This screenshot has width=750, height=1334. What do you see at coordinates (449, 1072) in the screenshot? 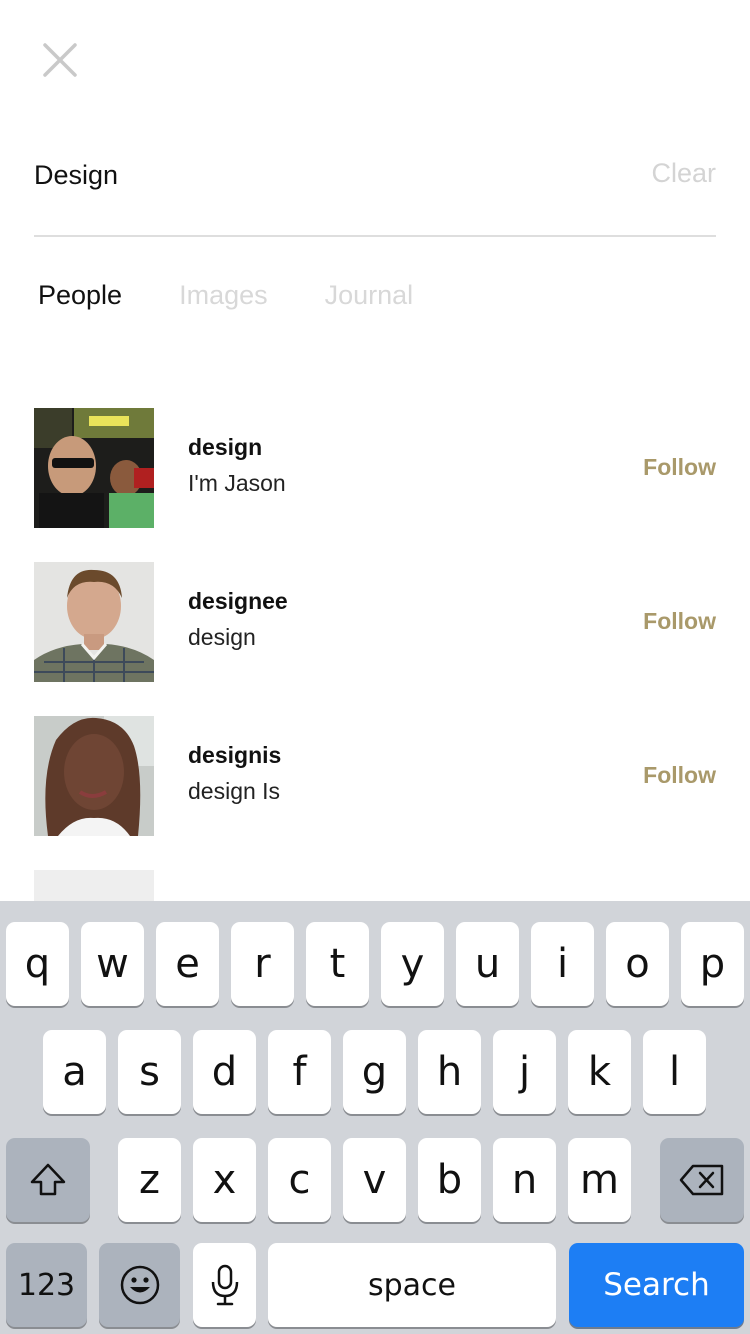
I see `key-h: h` at bounding box center [449, 1072].